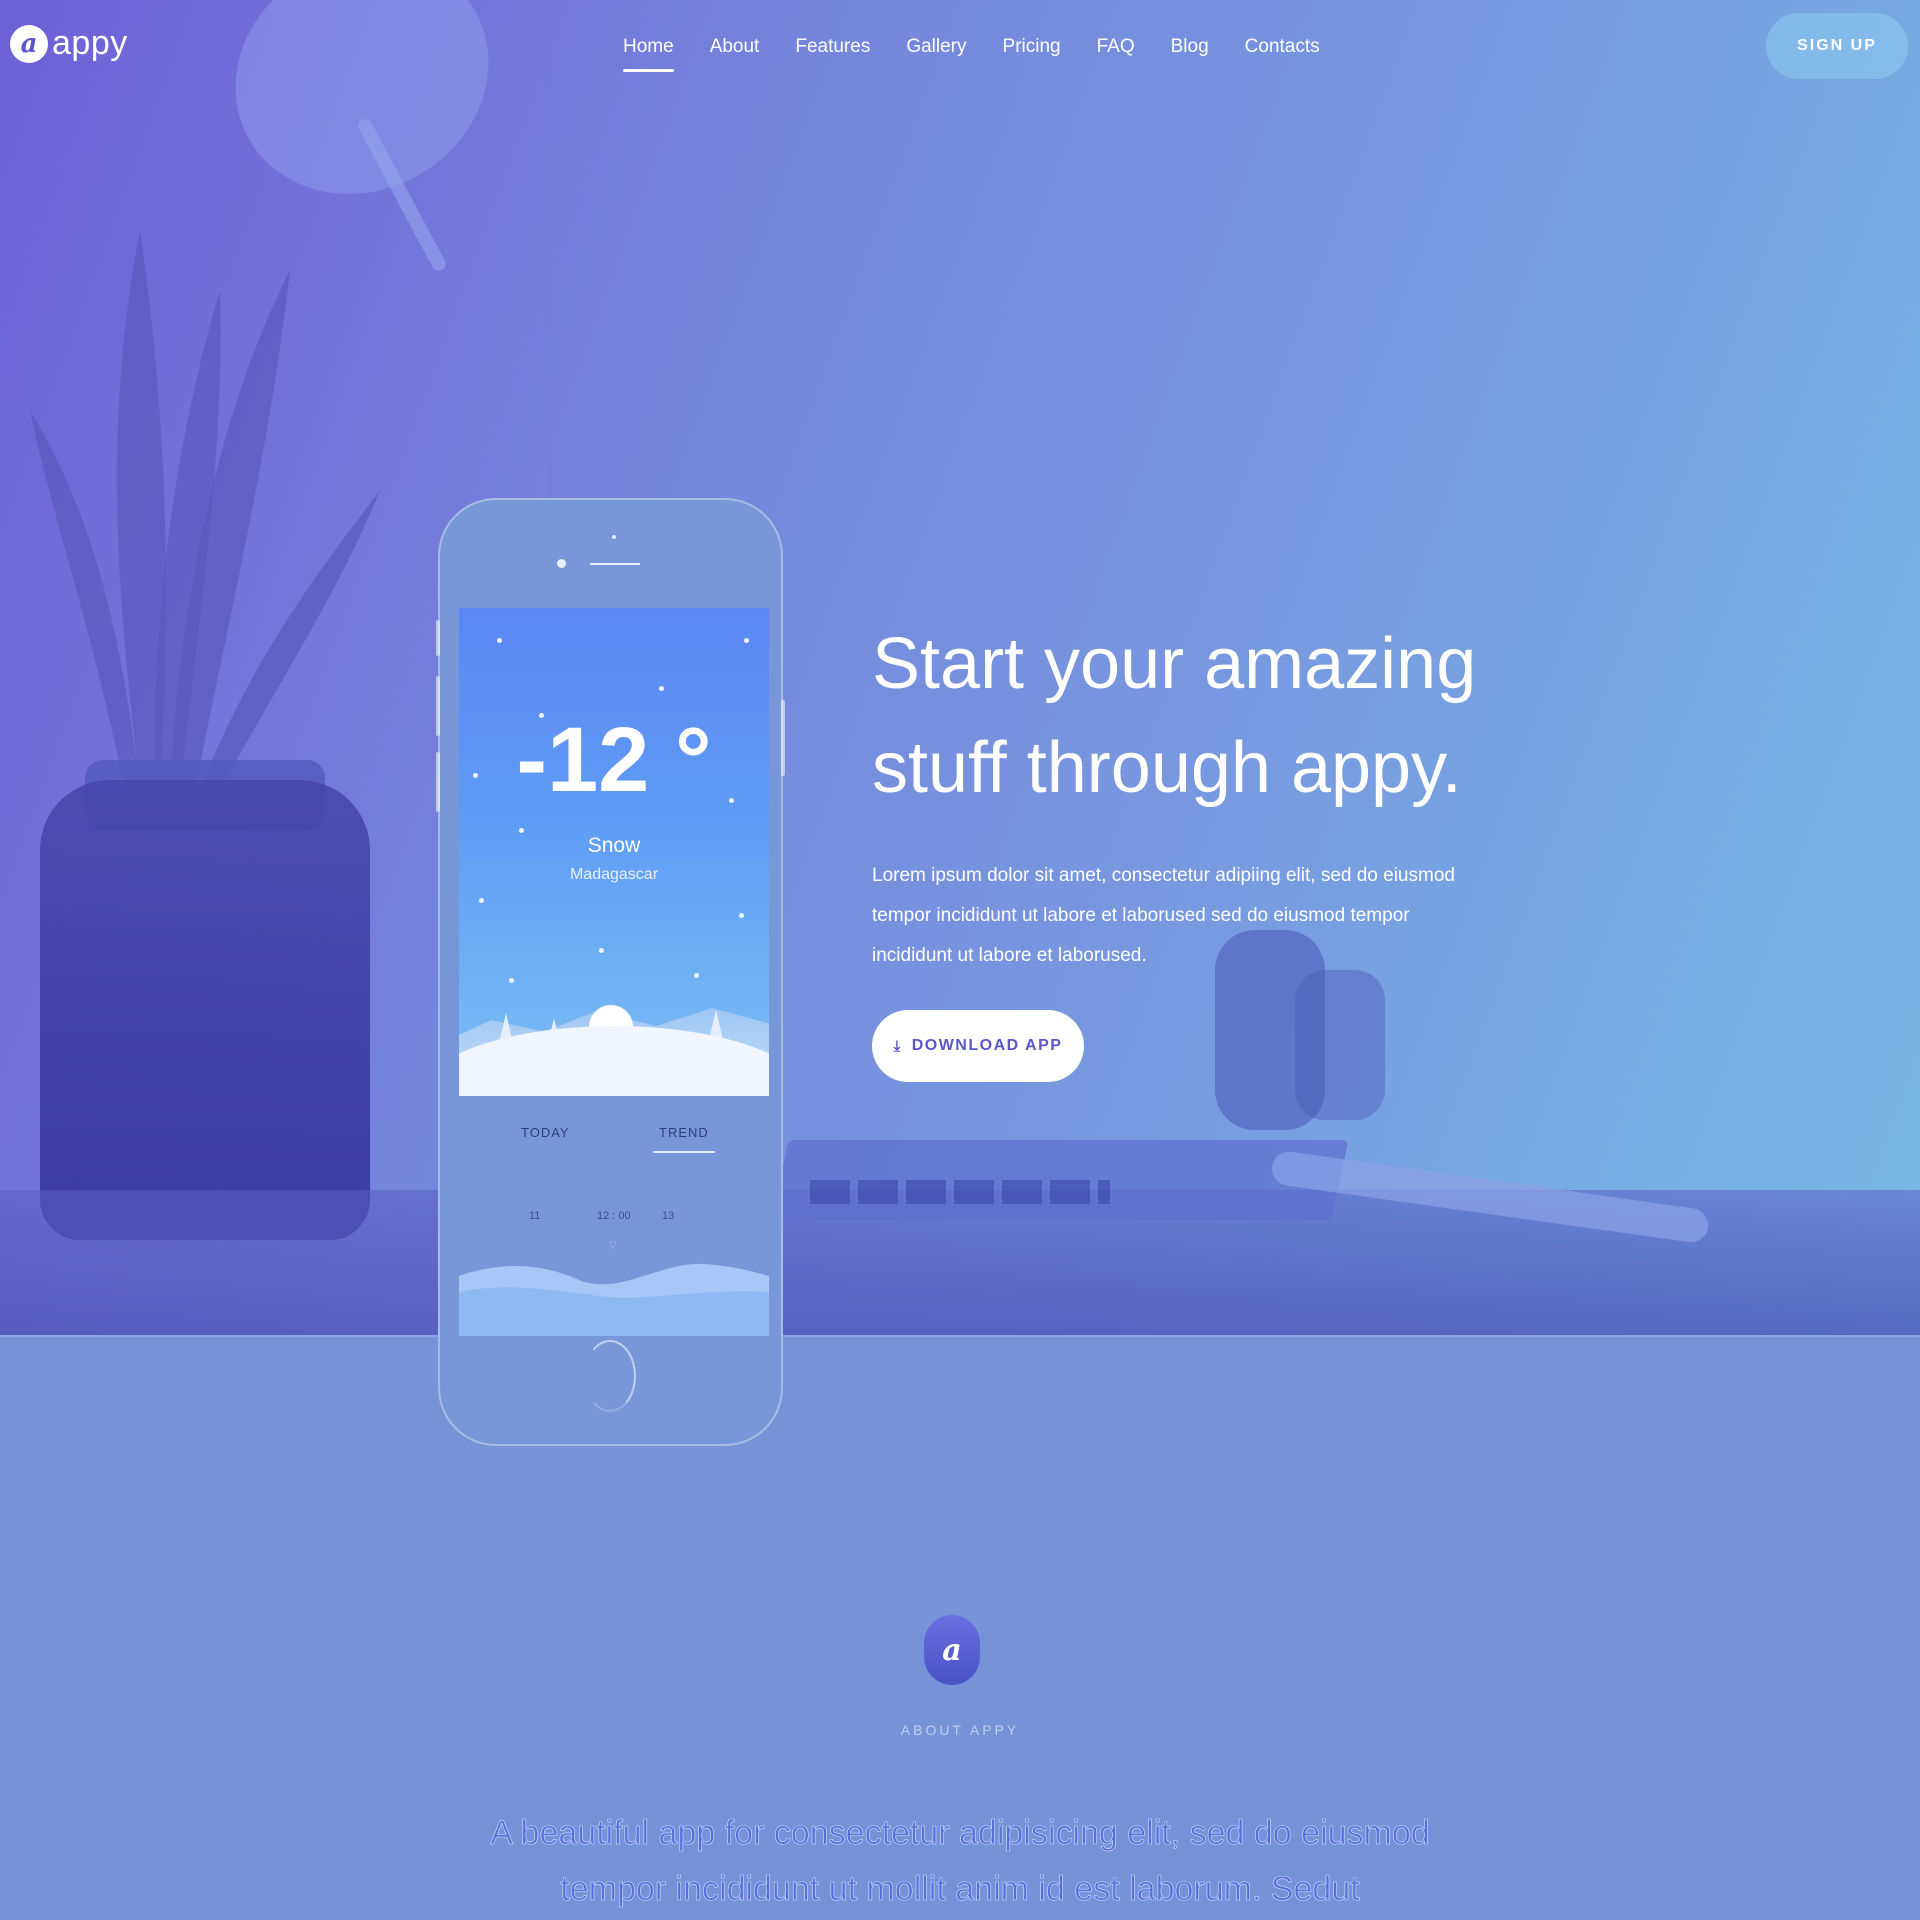 This screenshot has width=1920, height=1920. I want to click on nav-item-gallery: Gallery, so click(936, 54).